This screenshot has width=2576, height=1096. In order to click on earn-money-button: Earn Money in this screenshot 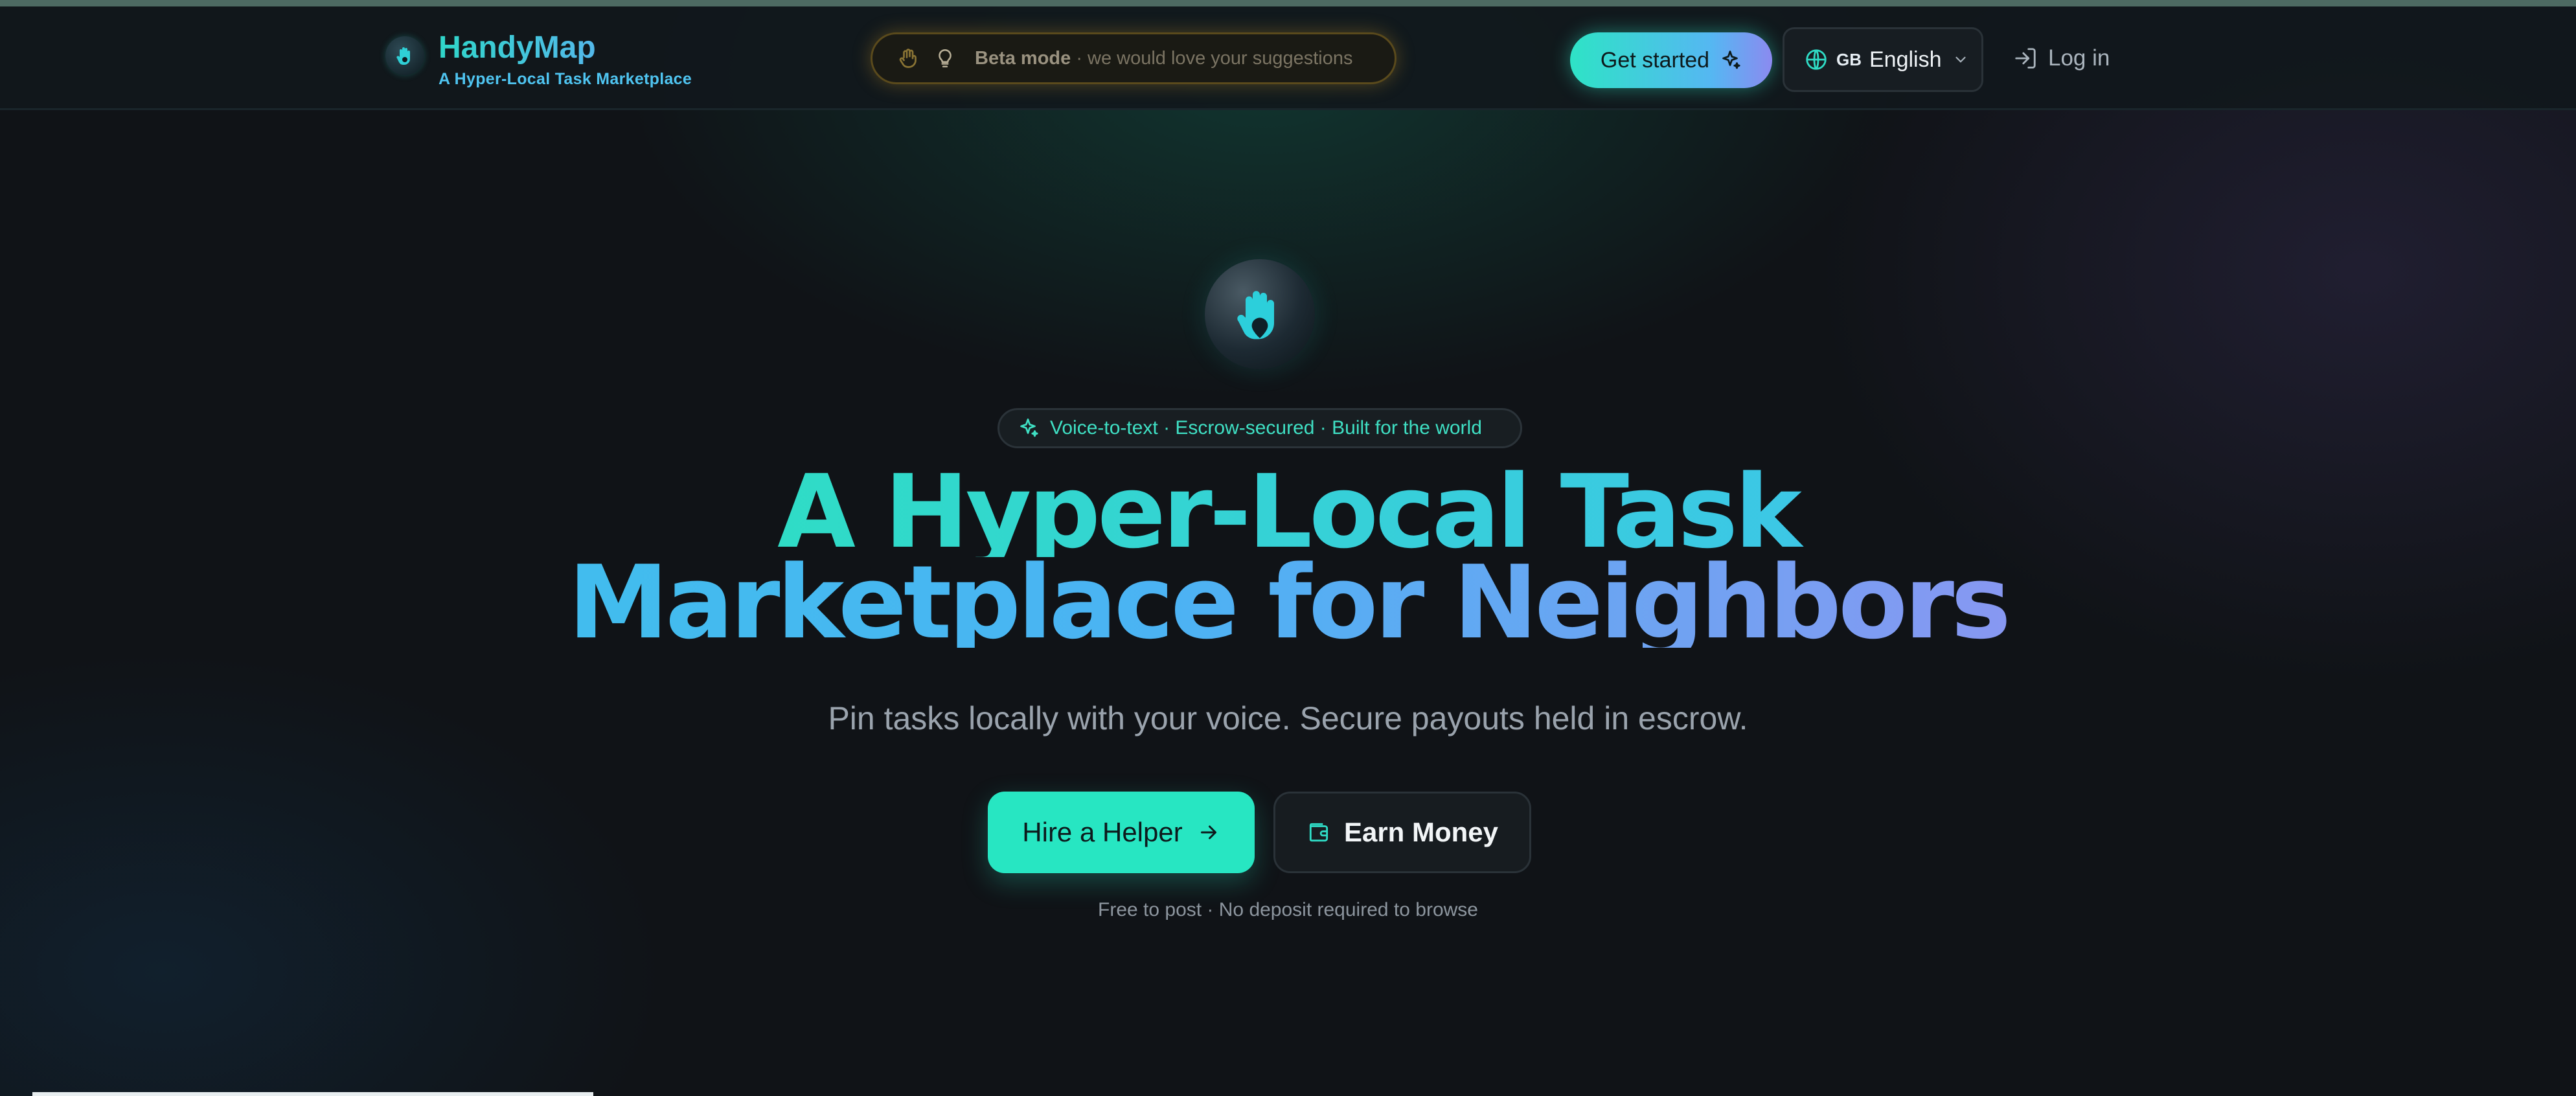, I will do `click(1402, 832)`.